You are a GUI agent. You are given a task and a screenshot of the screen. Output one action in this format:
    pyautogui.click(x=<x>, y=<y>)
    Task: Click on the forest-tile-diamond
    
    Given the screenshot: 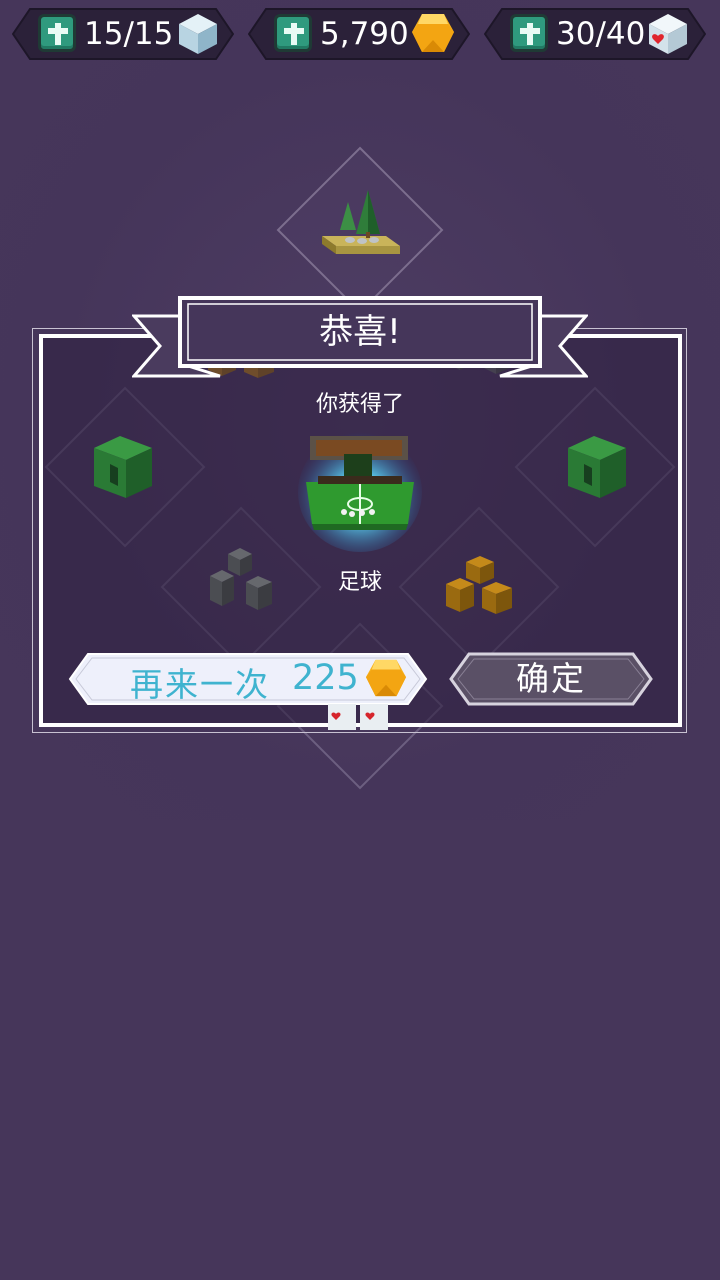 What is the action you would take?
    pyautogui.click(x=360, y=230)
    